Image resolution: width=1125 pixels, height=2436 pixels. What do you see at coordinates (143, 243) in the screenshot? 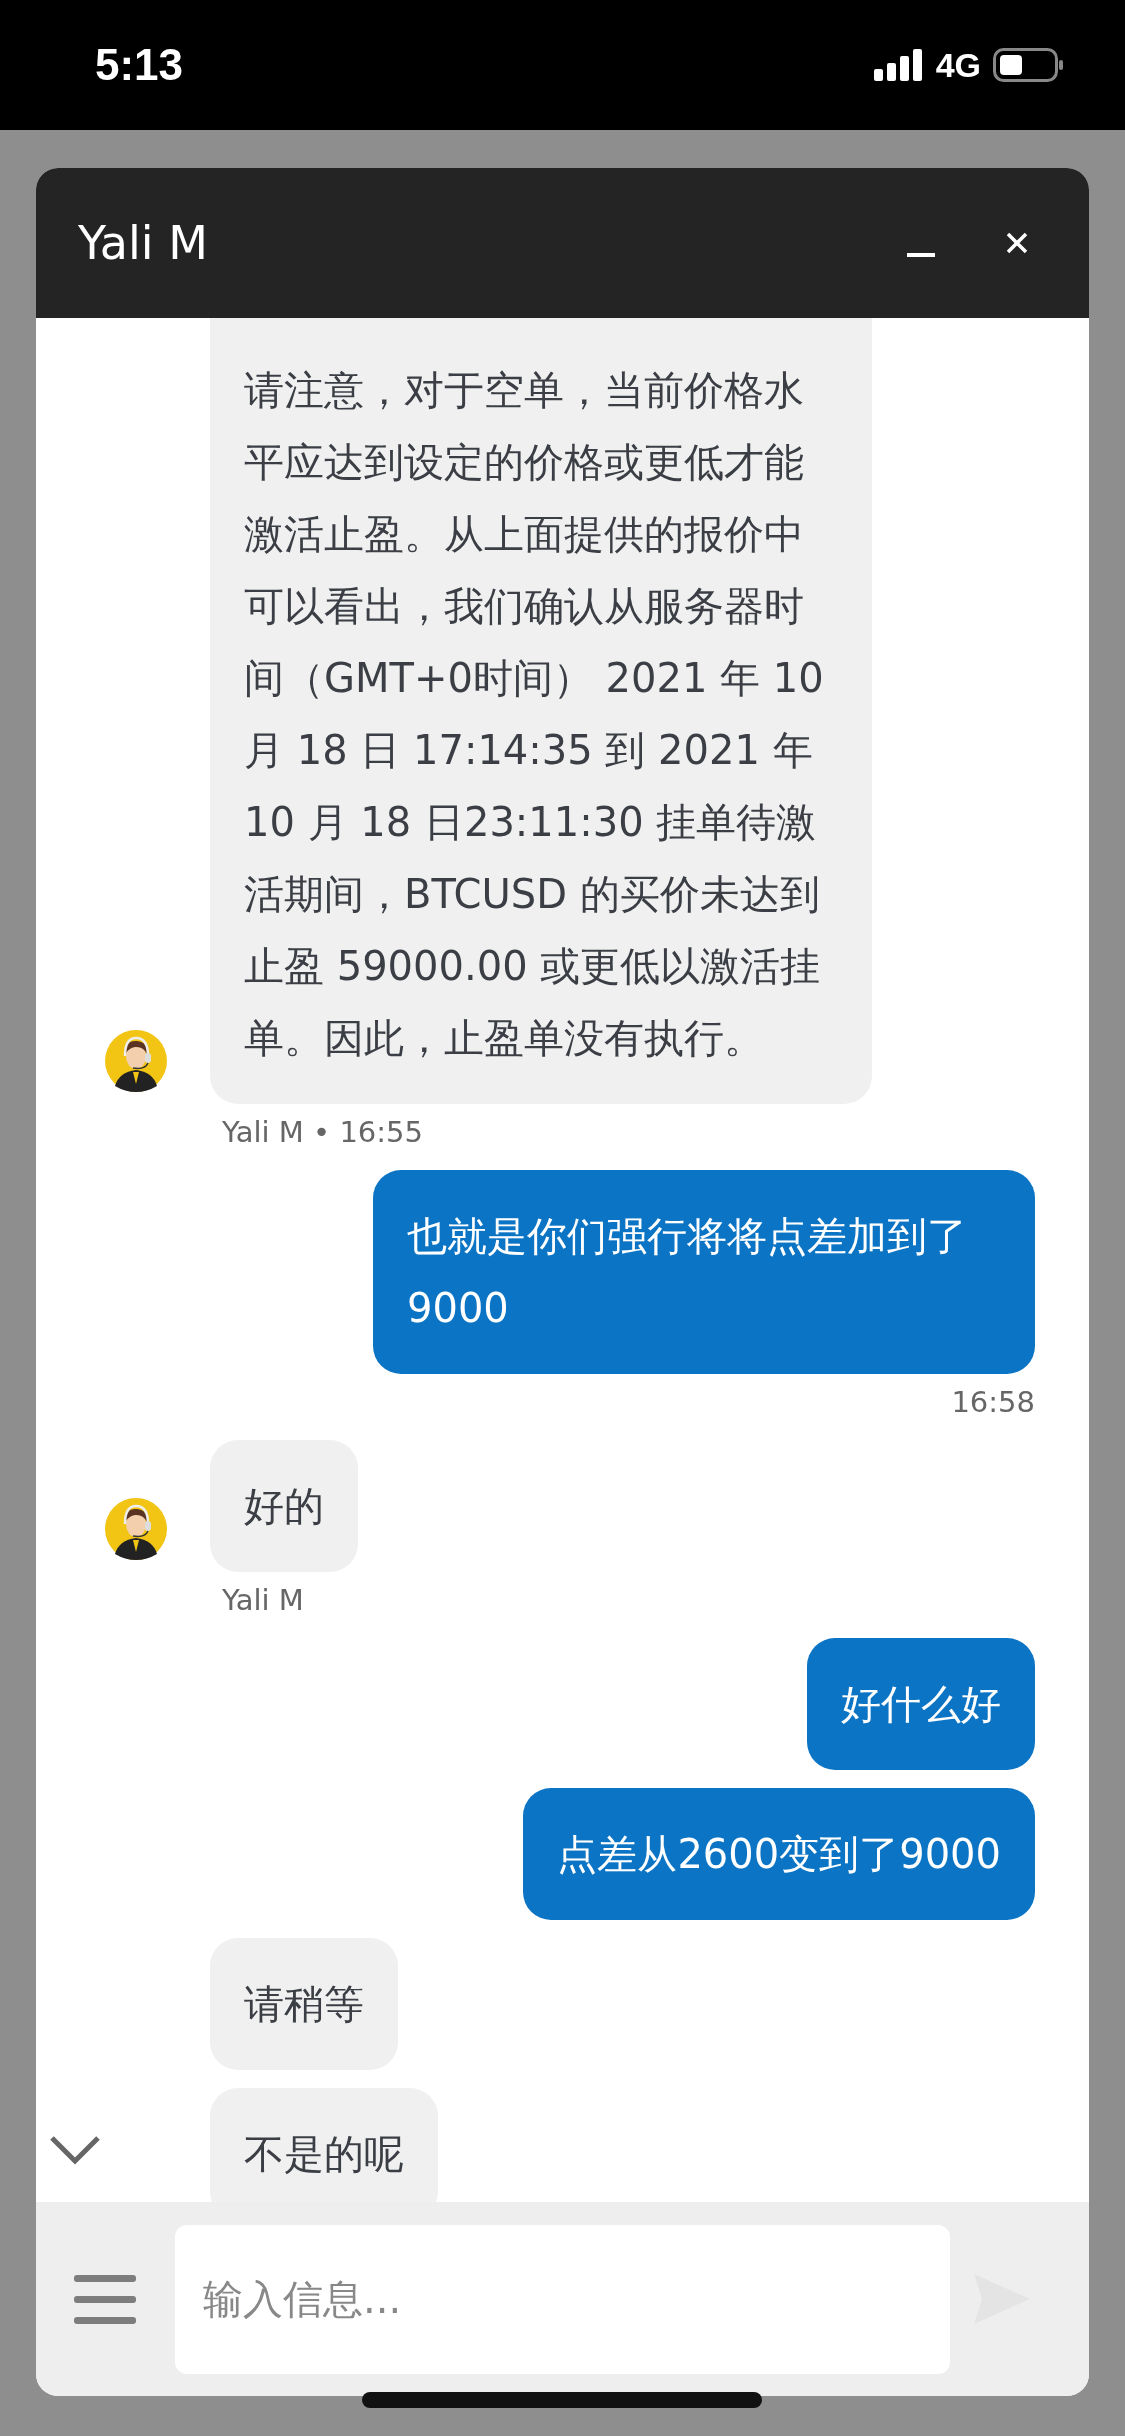
I see `chat-title: Yali M` at bounding box center [143, 243].